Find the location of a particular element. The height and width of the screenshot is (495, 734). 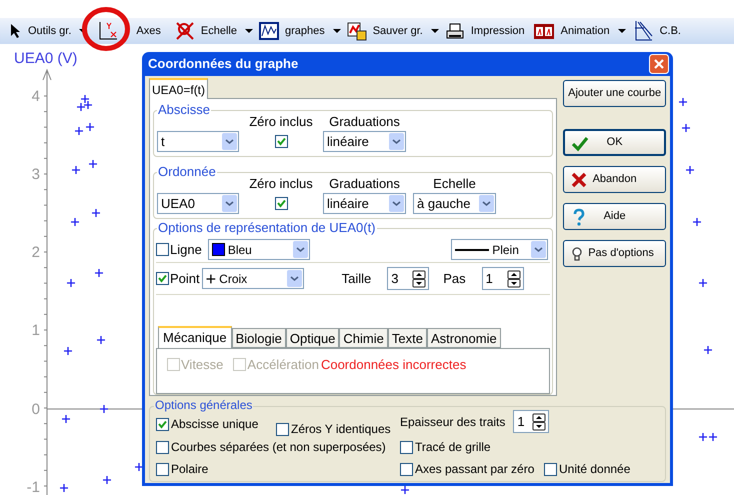

axes-icon is located at coordinates (108, 31).